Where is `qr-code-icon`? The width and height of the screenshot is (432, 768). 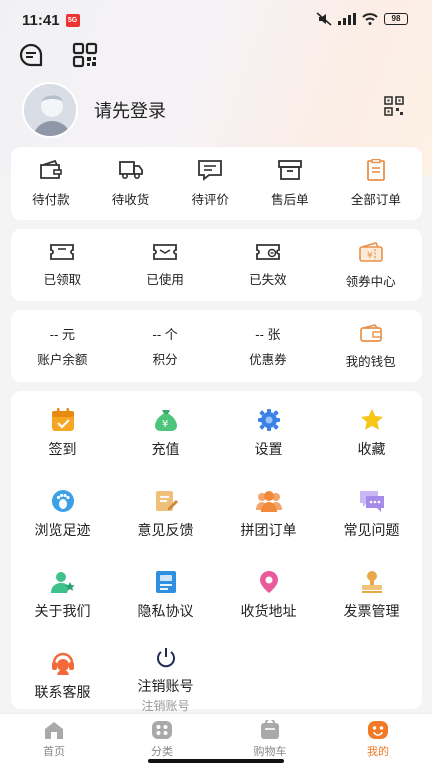 qr-code-icon is located at coordinates (394, 106).